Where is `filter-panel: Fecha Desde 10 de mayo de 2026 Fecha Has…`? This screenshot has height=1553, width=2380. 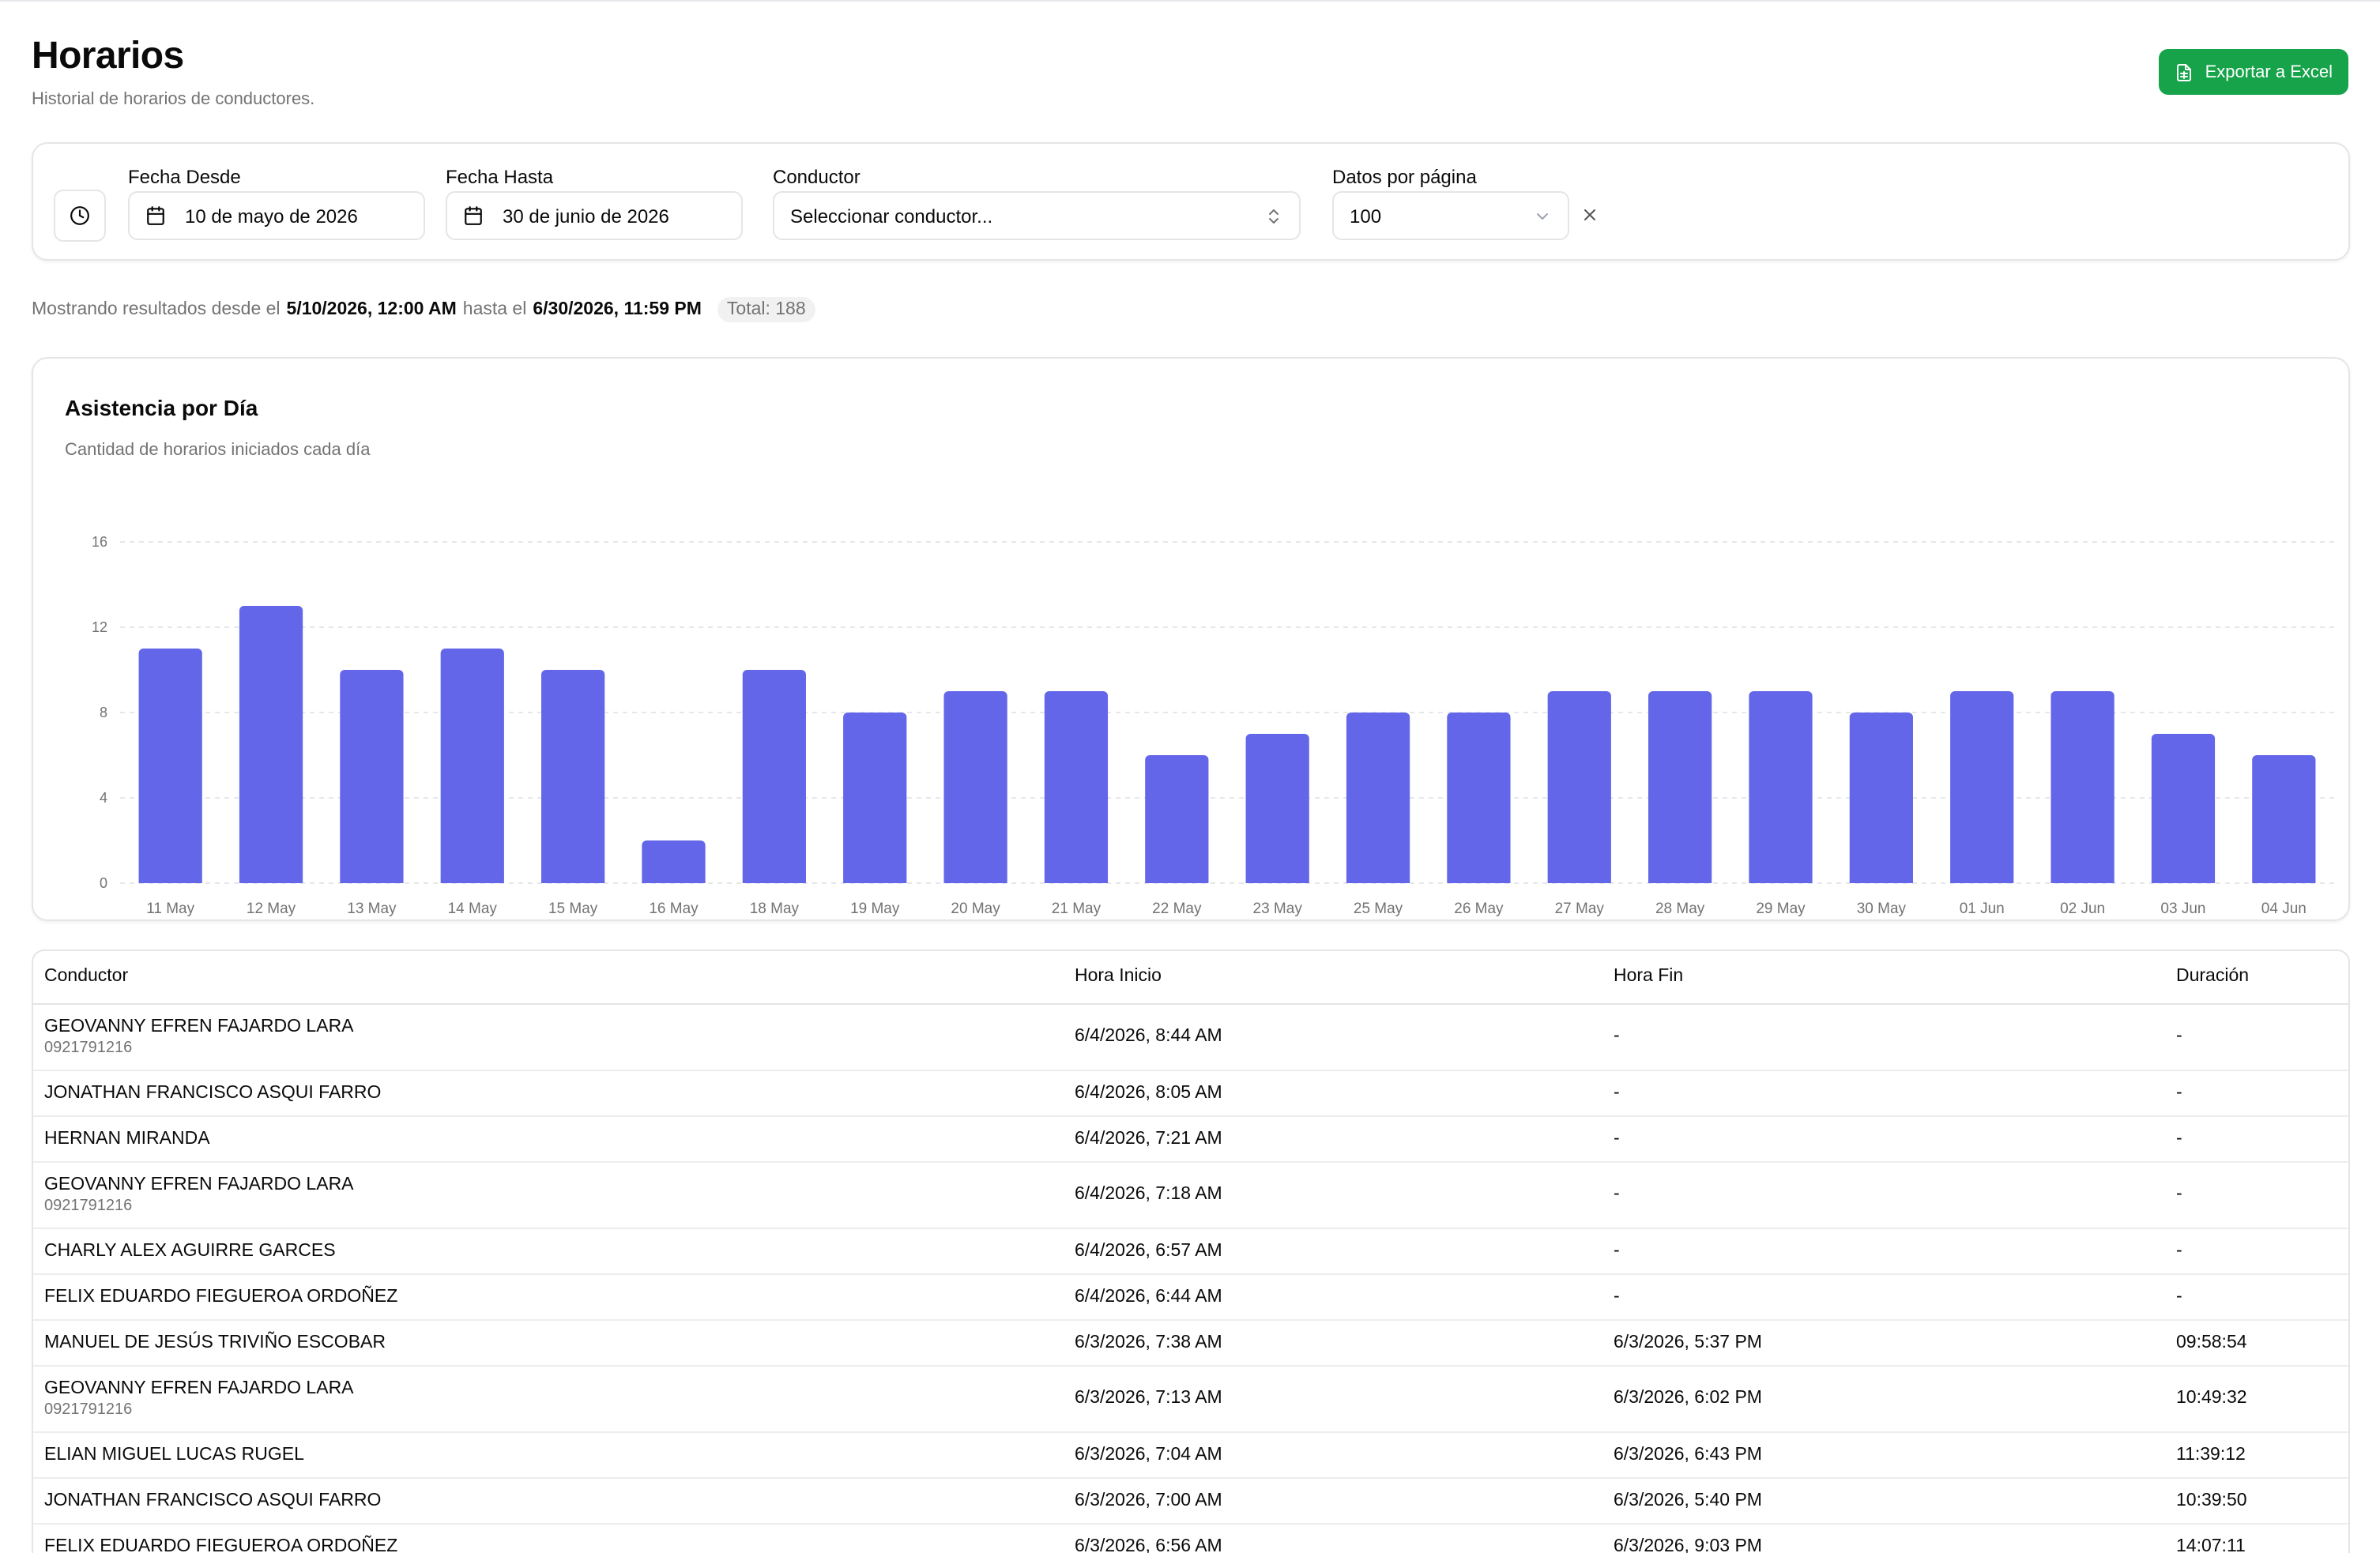 filter-panel: Fecha Desde 10 de mayo de 2026 Fecha Has… is located at coordinates (1191, 201).